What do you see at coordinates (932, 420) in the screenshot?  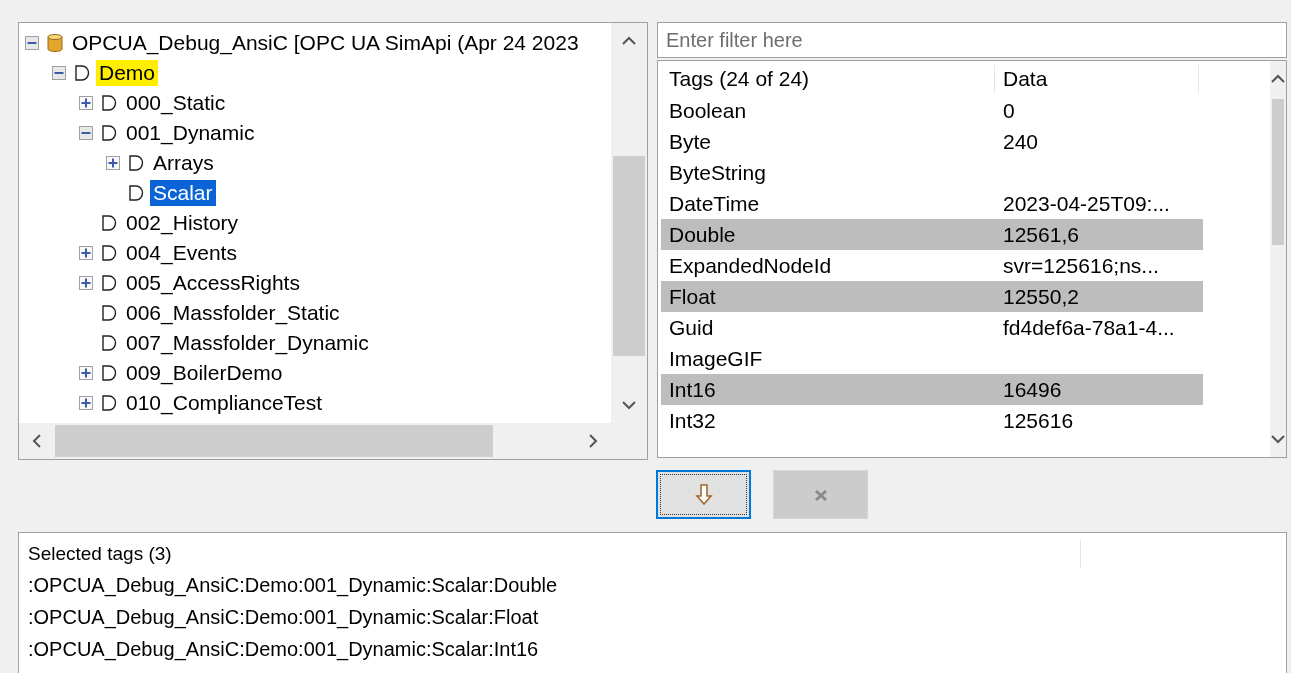 I see `table-row: Int32 125616` at bounding box center [932, 420].